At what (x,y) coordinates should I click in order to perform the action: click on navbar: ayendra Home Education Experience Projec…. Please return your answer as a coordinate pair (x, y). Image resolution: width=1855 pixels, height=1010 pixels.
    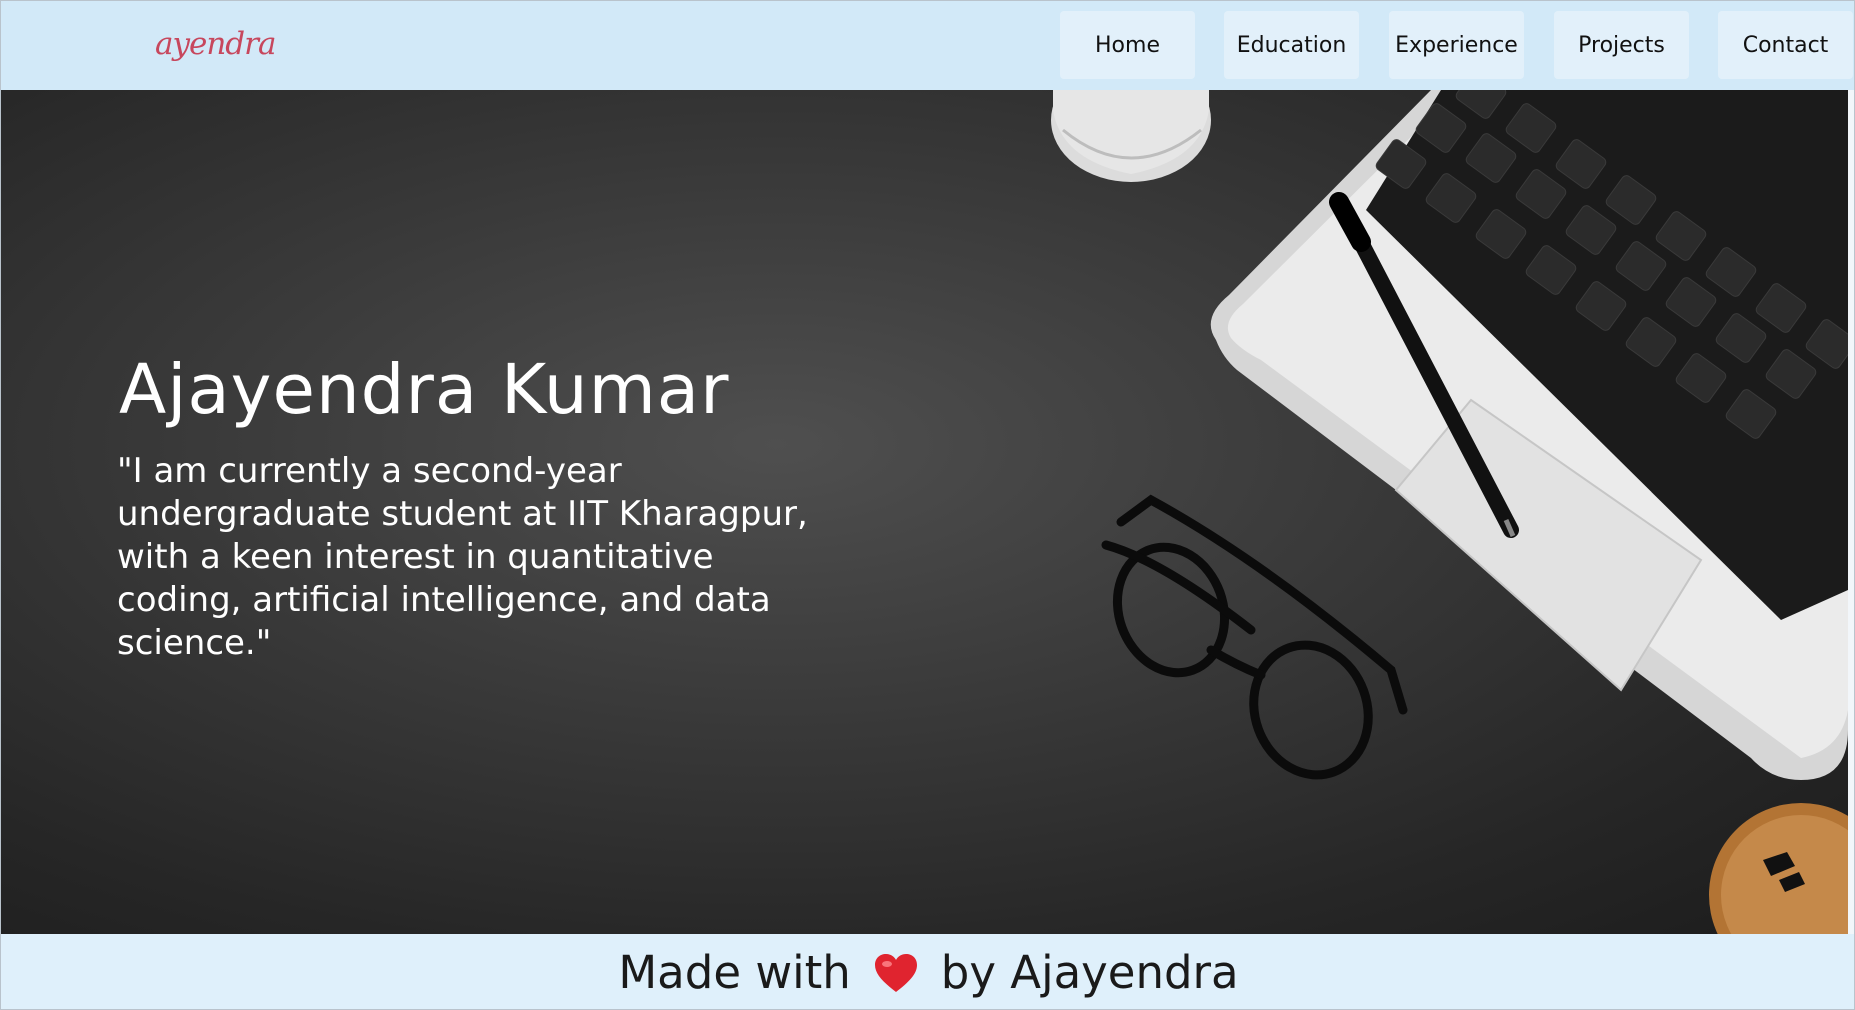
    Looking at the image, I should click on (927, 45).